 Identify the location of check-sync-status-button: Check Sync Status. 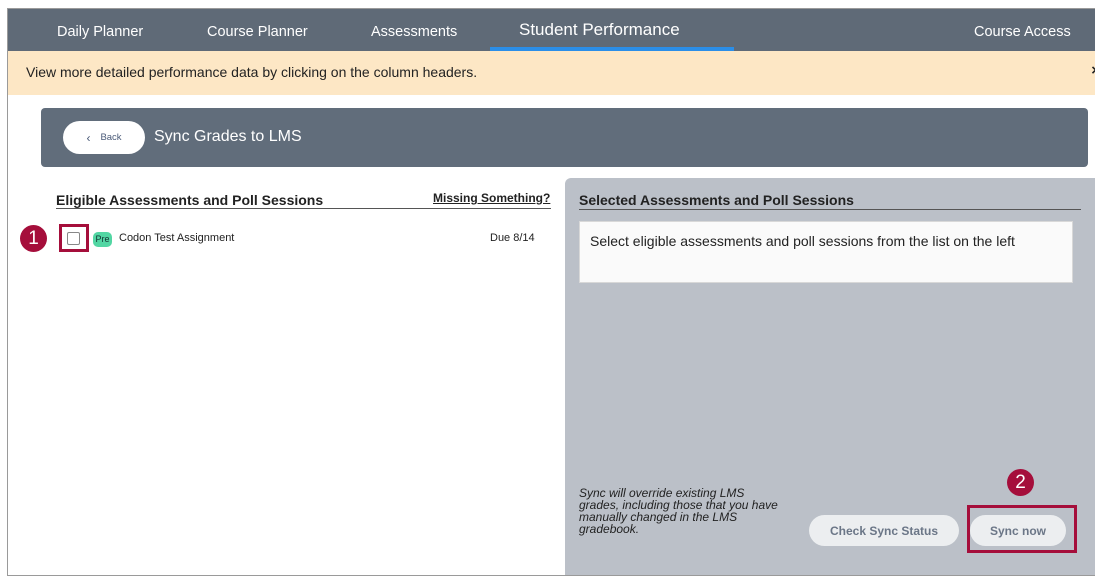
(884, 530).